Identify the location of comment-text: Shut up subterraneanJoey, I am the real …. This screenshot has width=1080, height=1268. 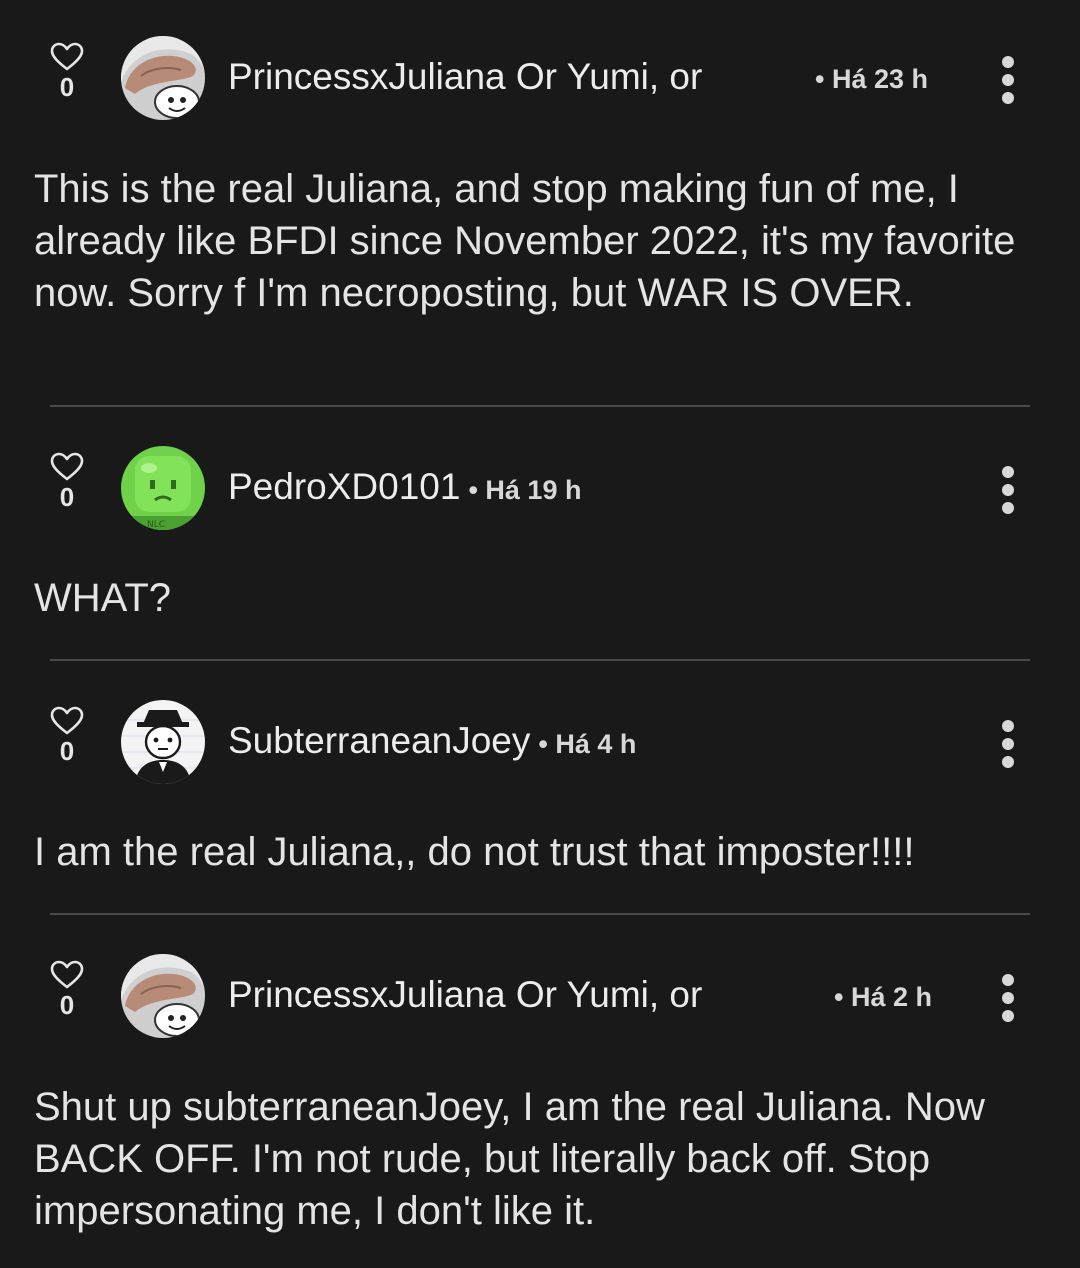
(509, 1159).